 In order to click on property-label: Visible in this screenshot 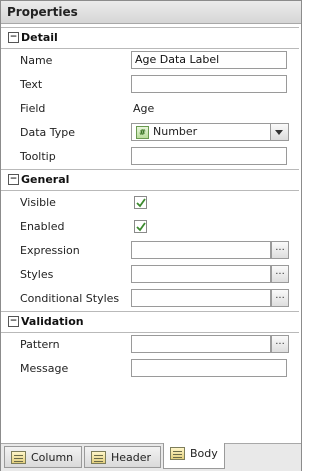, I will do `click(38, 202)`.